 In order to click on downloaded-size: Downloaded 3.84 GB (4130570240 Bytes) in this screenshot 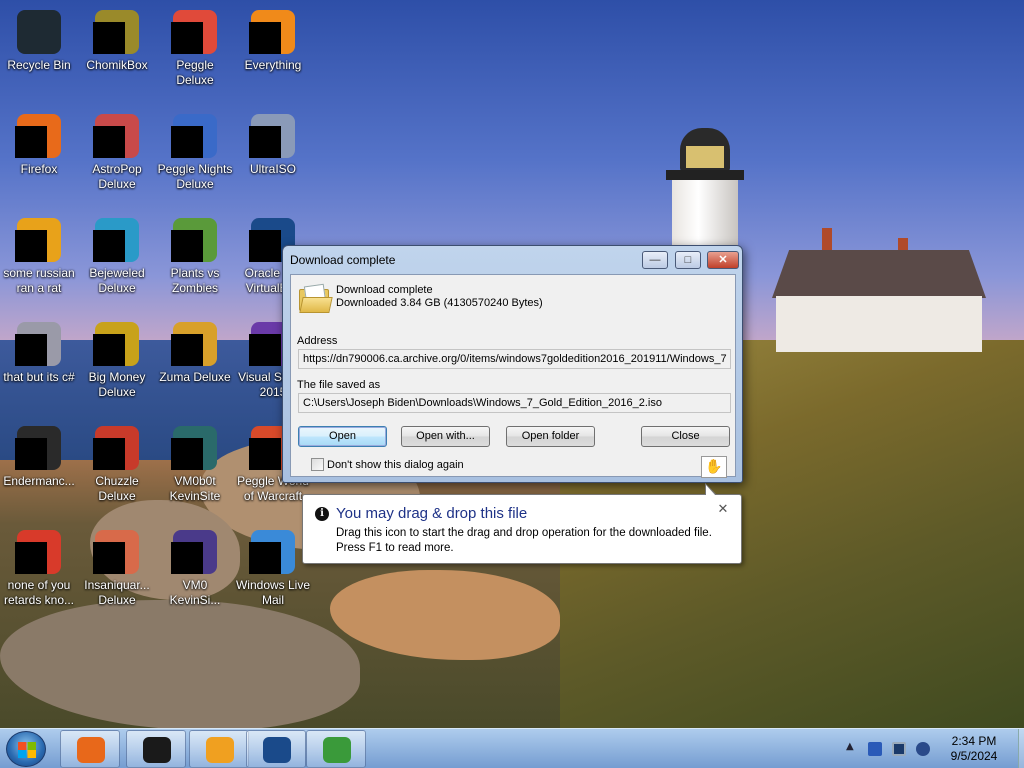, I will do `click(439, 303)`.